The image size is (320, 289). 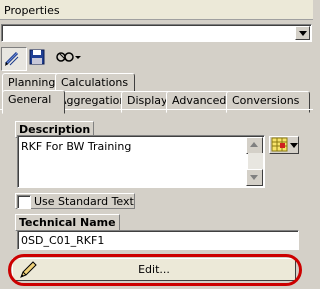 I want to click on use-standard-text-label: Use Standard Text, so click(x=84, y=201).